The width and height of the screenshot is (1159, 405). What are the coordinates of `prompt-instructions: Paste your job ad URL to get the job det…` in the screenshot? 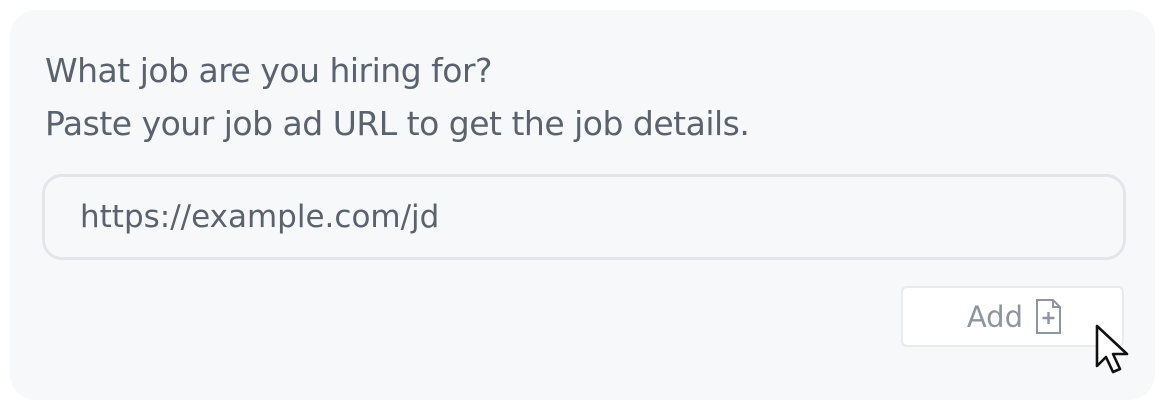 It's located at (397, 123).